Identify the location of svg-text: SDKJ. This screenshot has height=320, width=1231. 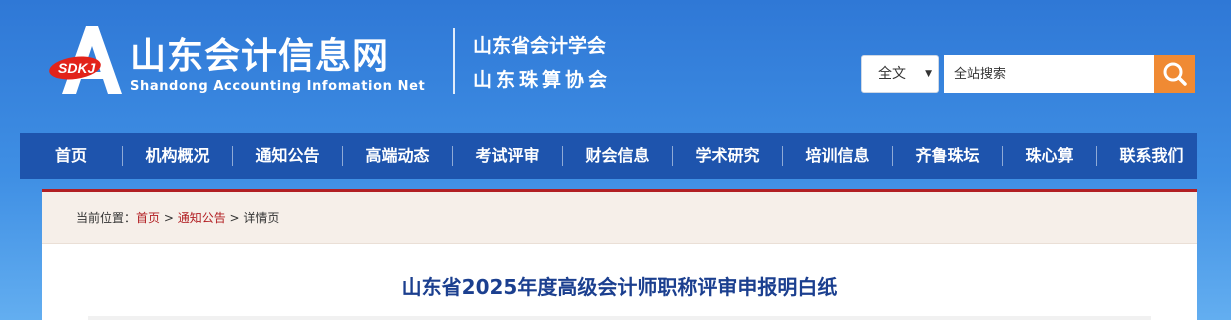
(77, 68).